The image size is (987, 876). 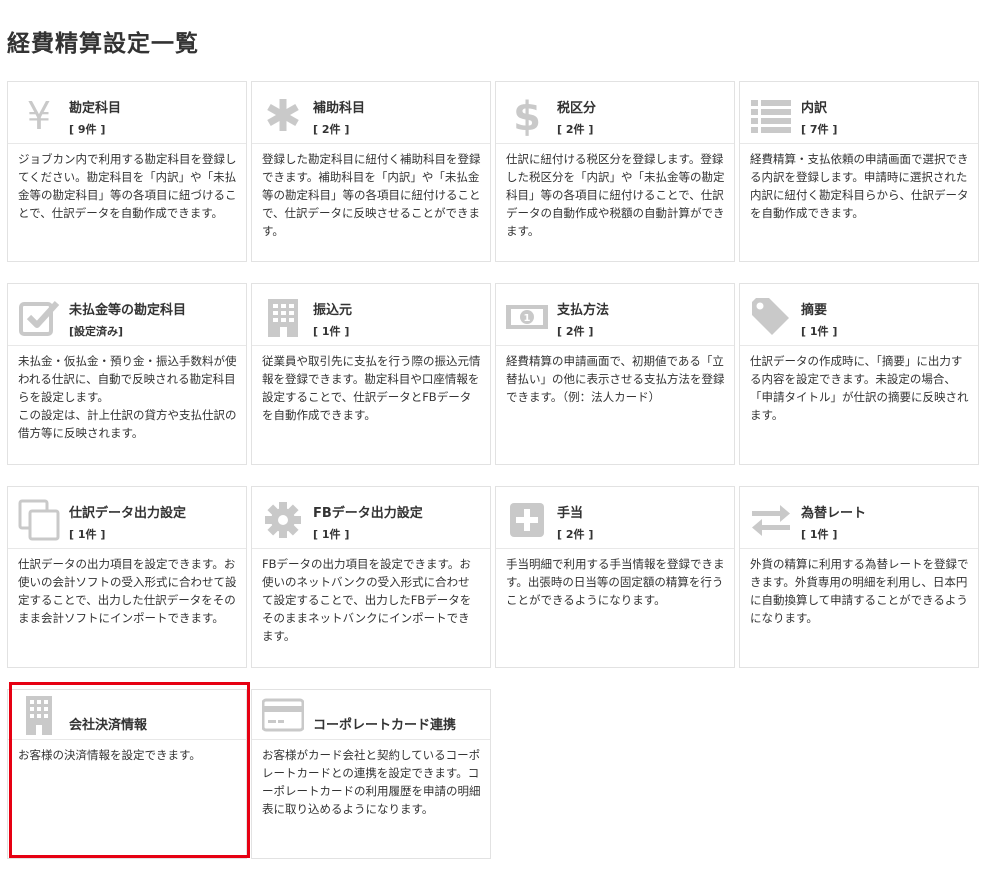 What do you see at coordinates (283, 520) in the screenshot?
I see `gear-icon` at bounding box center [283, 520].